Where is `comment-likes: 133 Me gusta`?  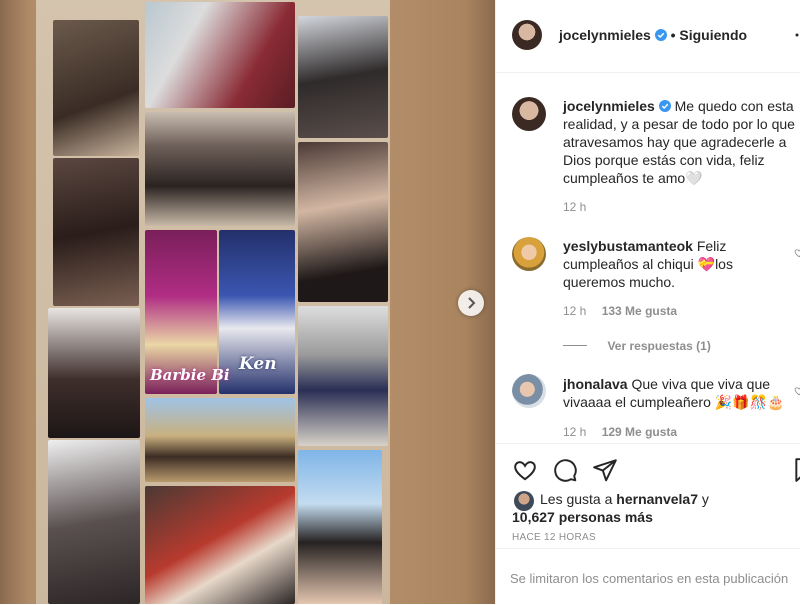
comment-likes: 133 Me gusta is located at coordinates (639, 311).